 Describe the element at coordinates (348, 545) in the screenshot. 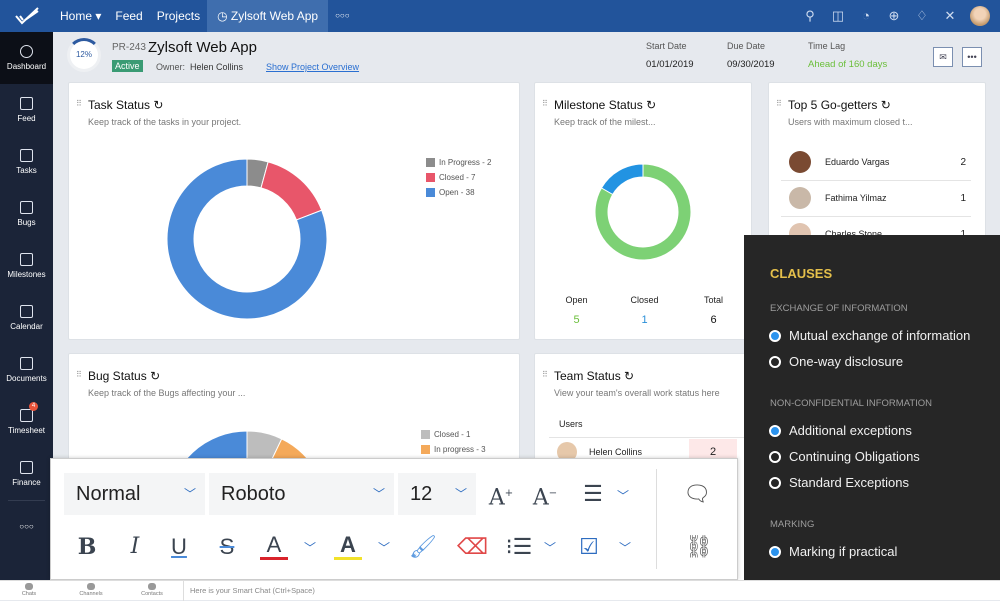

I see `highlight-icon: A` at that location.